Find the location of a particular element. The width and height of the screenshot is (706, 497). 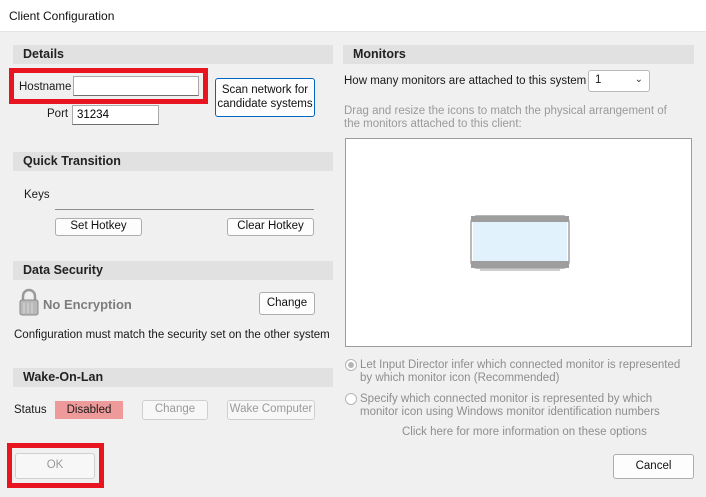

monitor-count-select: 1 ⌄ is located at coordinates (619, 81).